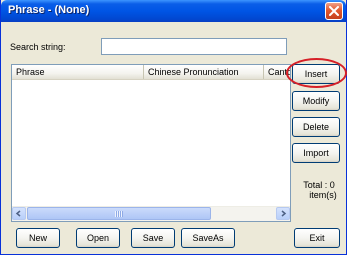  What do you see at coordinates (194, 46) in the screenshot?
I see `search-input` at bounding box center [194, 46].